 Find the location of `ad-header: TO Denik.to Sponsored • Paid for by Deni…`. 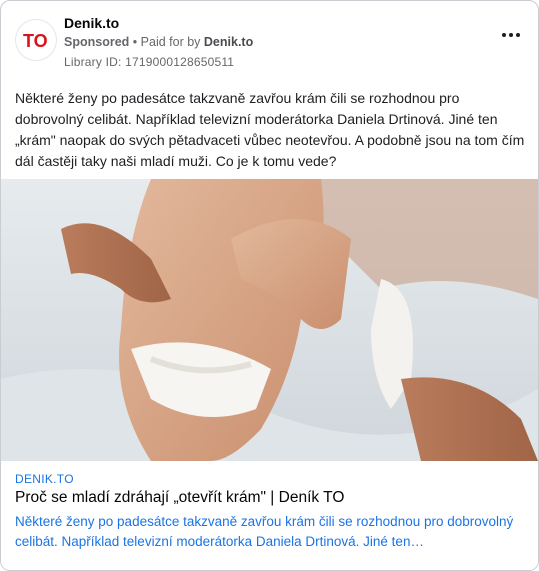

ad-header: TO Denik.to Sponsored • Paid for by Deni… is located at coordinates (269, 43).